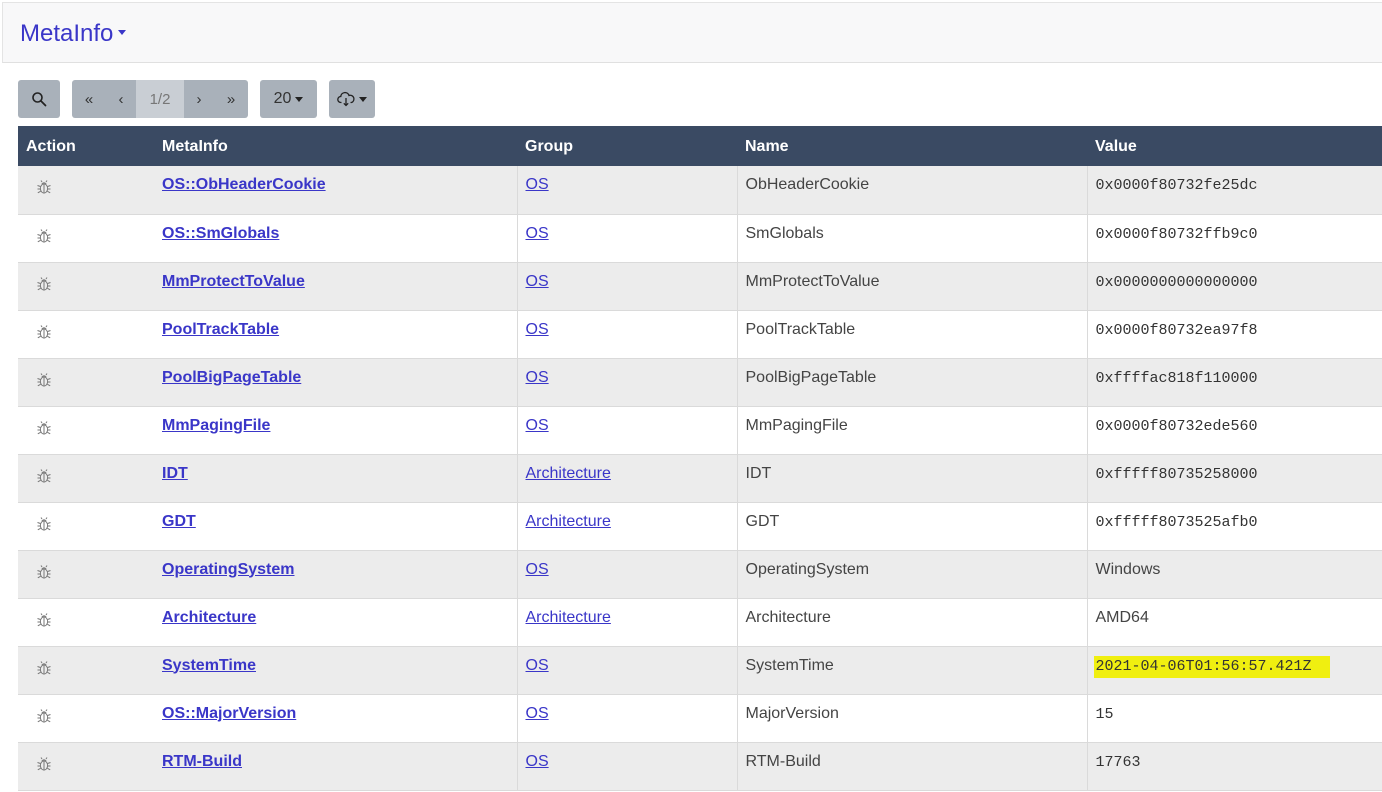 The image size is (1382, 792). I want to click on value-text: 2021-04-06T01:56:57.421Z, so click(1211, 666).